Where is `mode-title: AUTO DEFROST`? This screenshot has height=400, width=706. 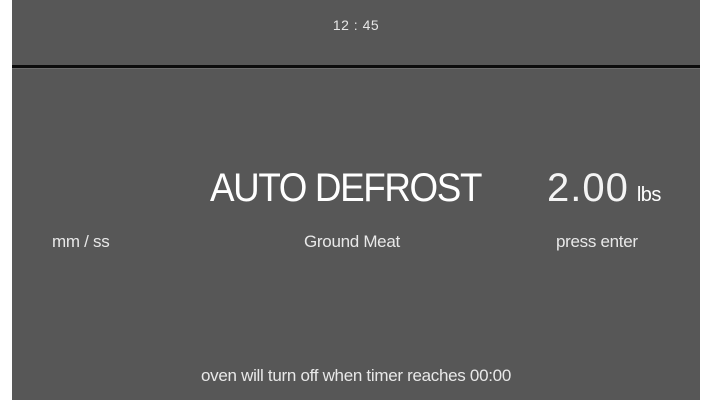 mode-title: AUTO DEFROST is located at coordinates (346, 188).